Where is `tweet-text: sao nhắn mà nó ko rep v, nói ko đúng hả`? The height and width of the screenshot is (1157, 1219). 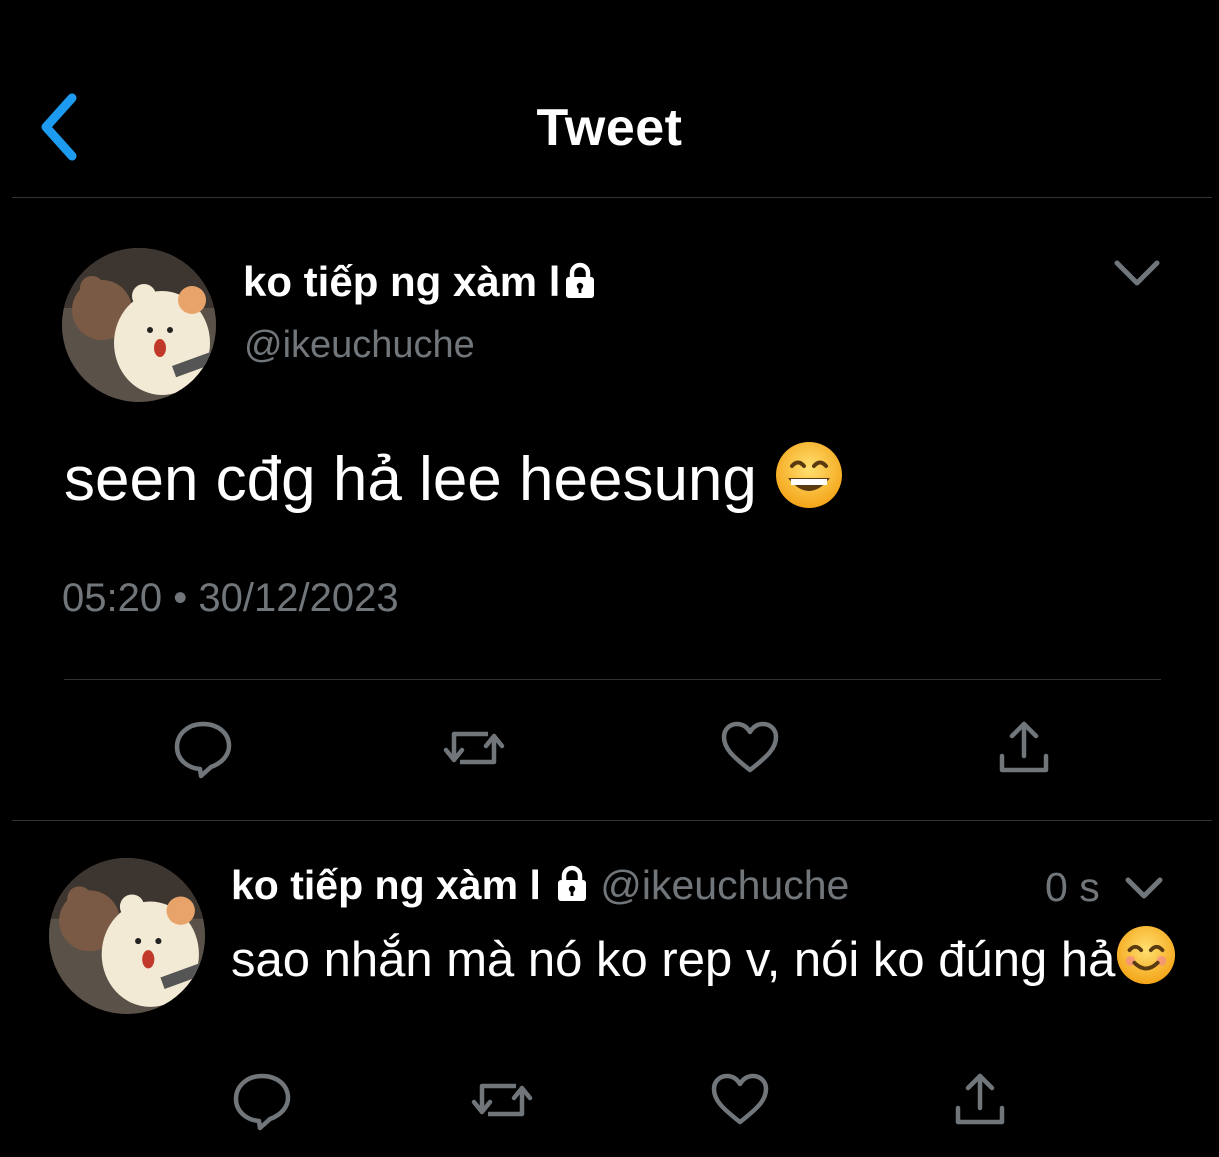 tweet-text: sao nhắn mà nó ko rep v, nói ko đúng hả is located at coordinates (711, 963).